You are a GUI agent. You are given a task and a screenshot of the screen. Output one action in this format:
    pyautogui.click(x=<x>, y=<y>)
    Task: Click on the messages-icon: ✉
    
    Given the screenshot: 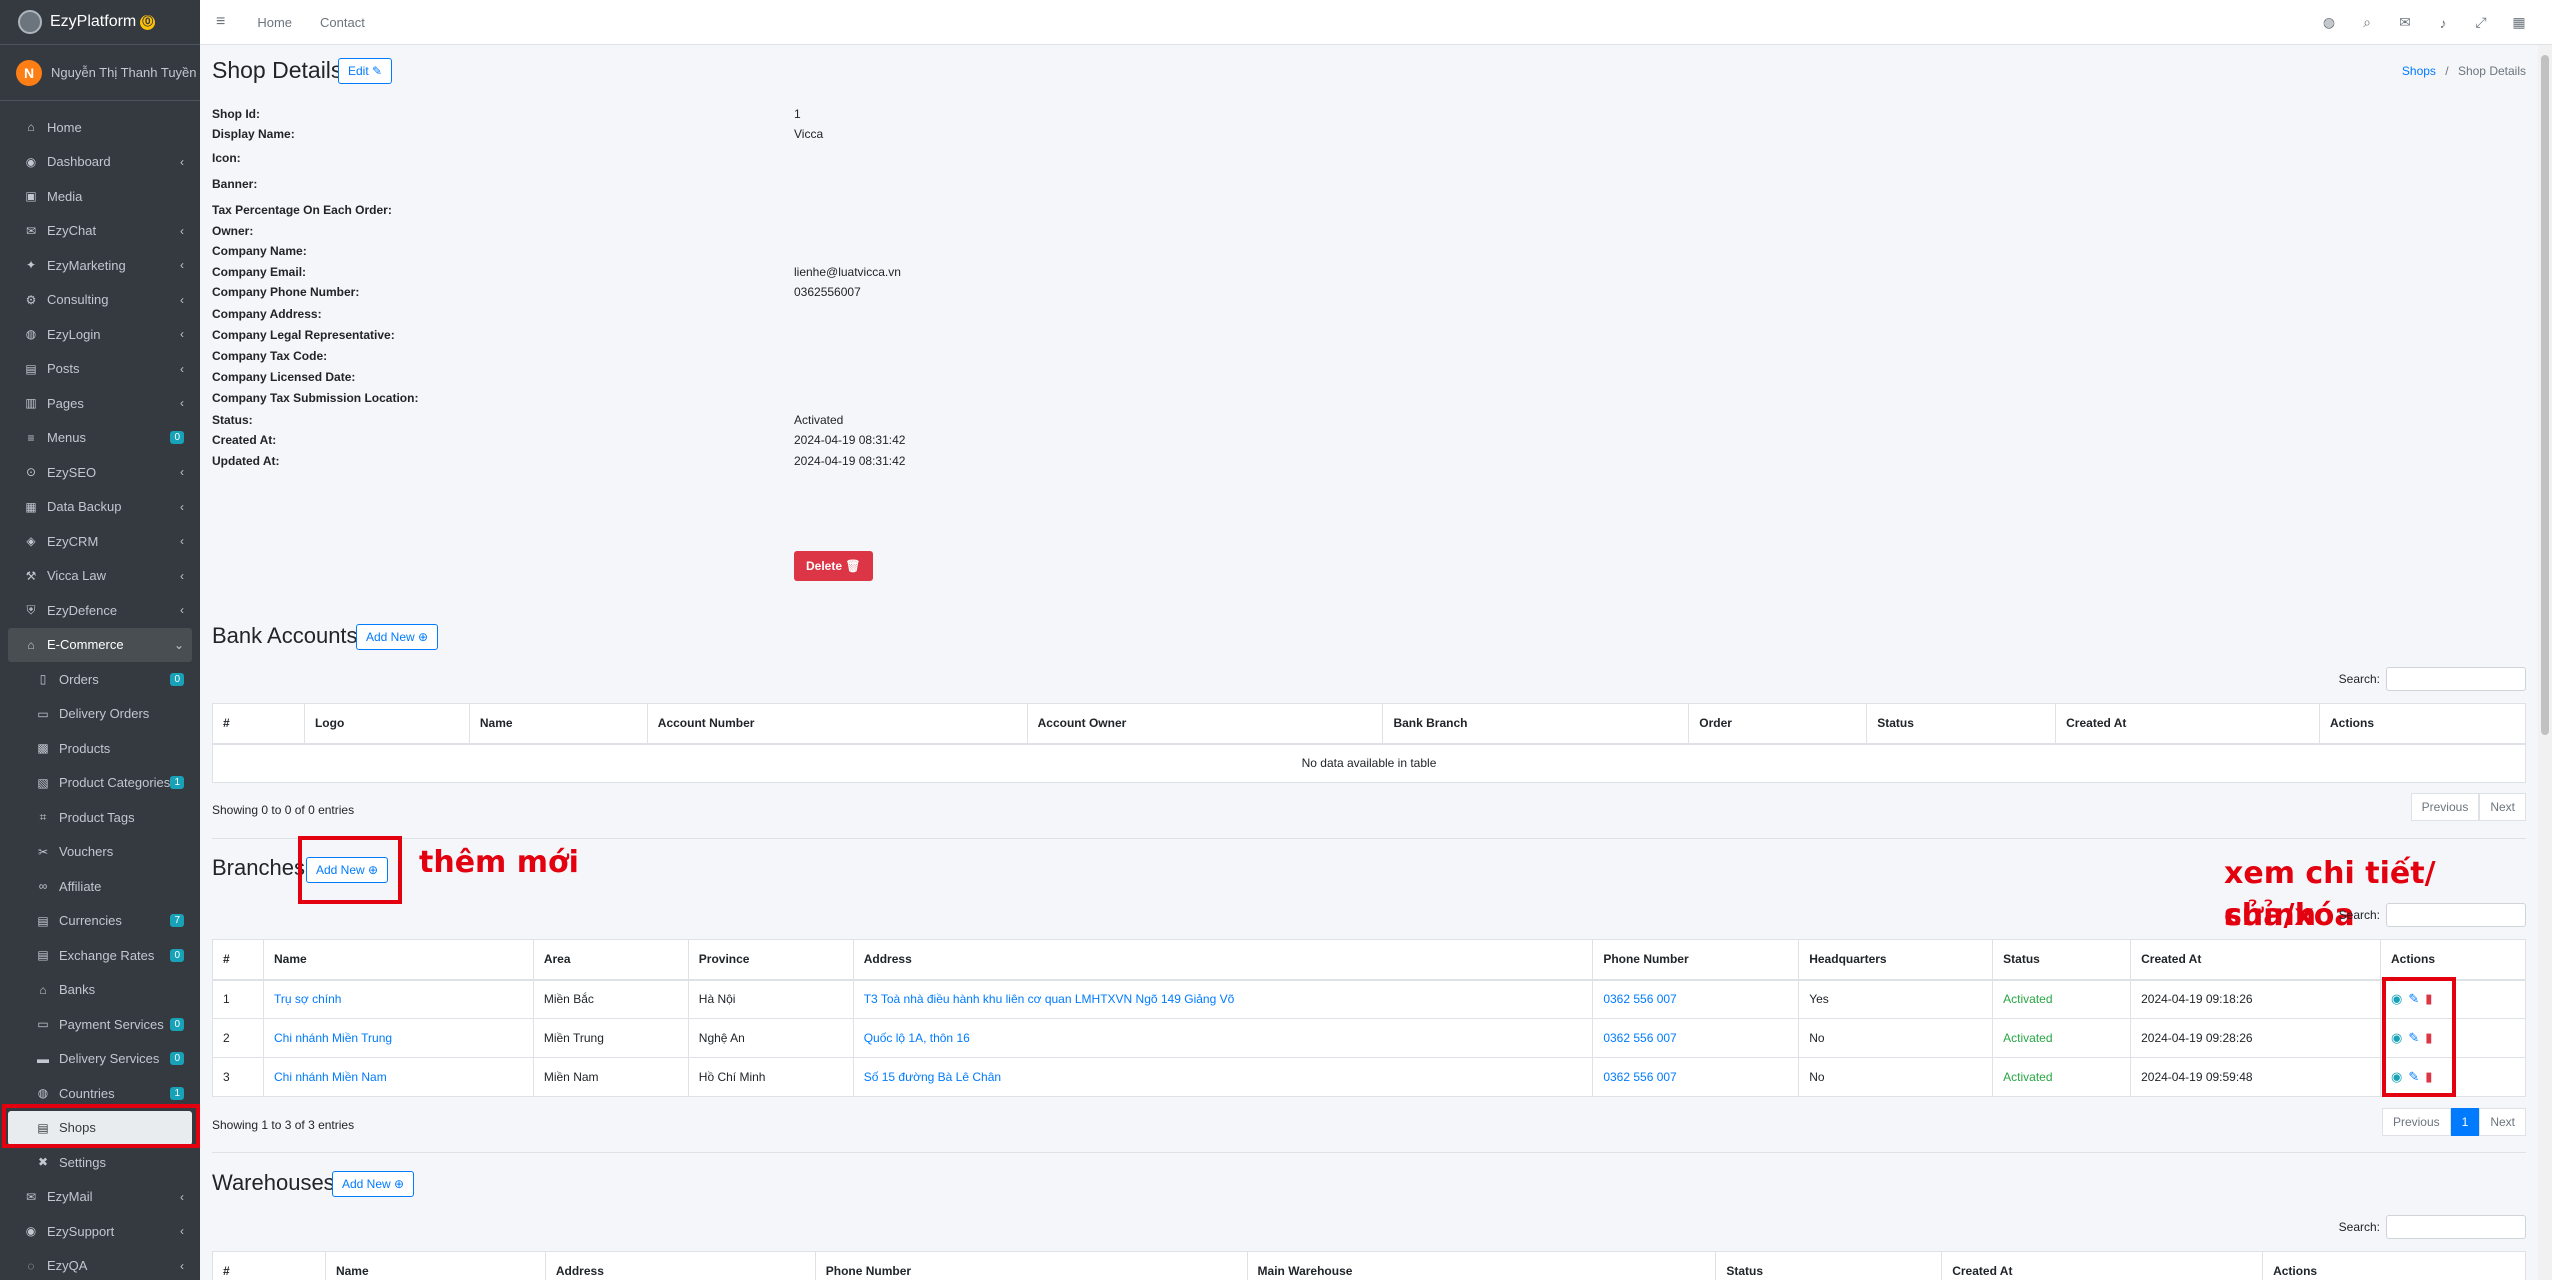 What is the action you would take?
    pyautogui.click(x=2405, y=22)
    